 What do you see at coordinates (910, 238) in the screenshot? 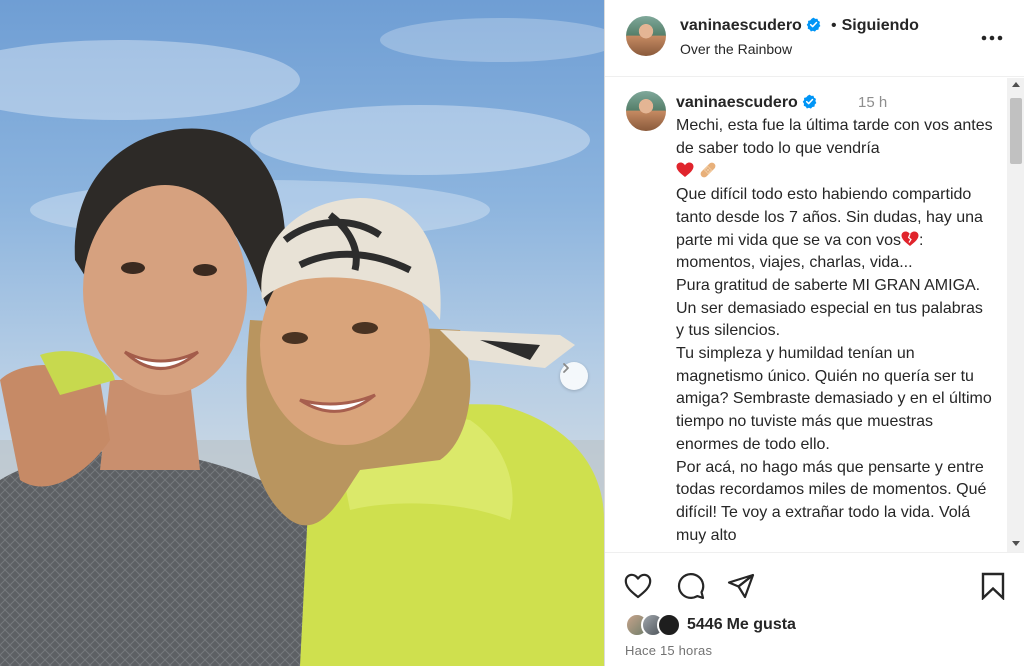
I see `broken-heart-emoji-icon` at bounding box center [910, 238].